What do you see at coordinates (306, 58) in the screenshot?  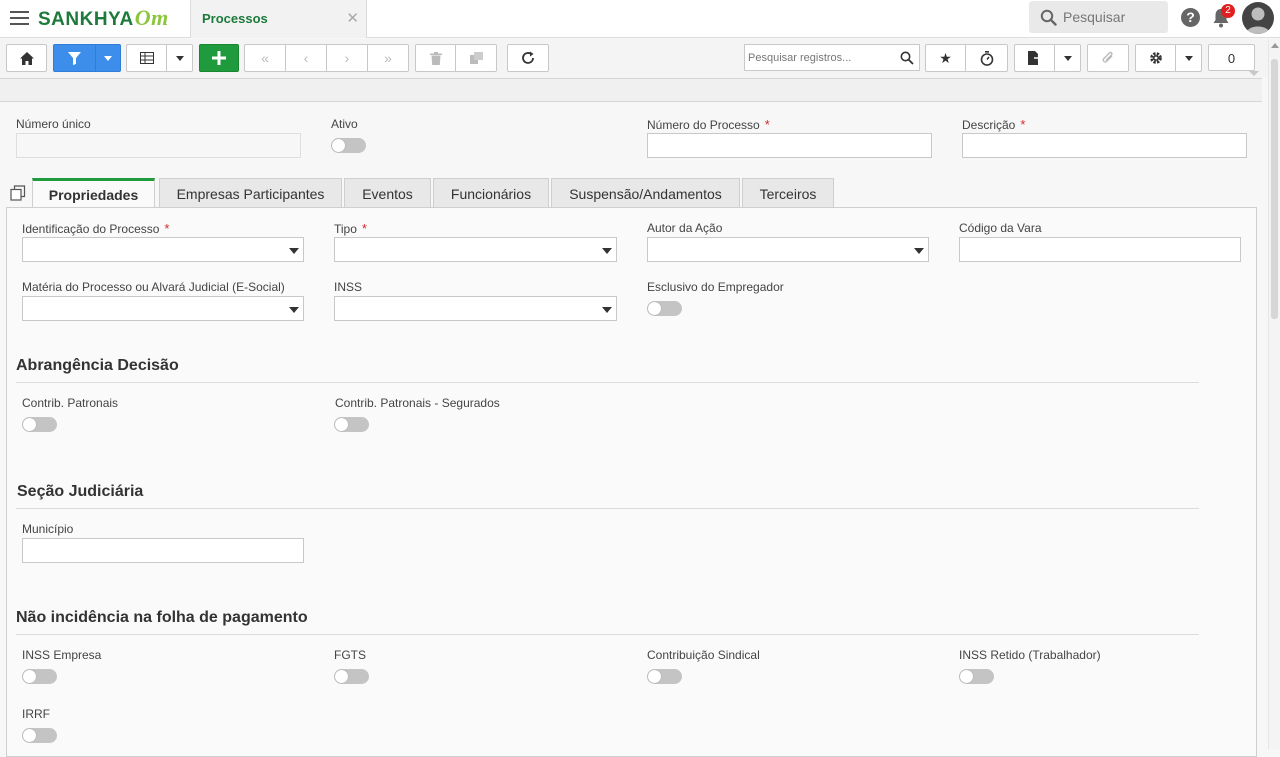 I see `prev-record-button: ‹` at bounding box center [306, 58].